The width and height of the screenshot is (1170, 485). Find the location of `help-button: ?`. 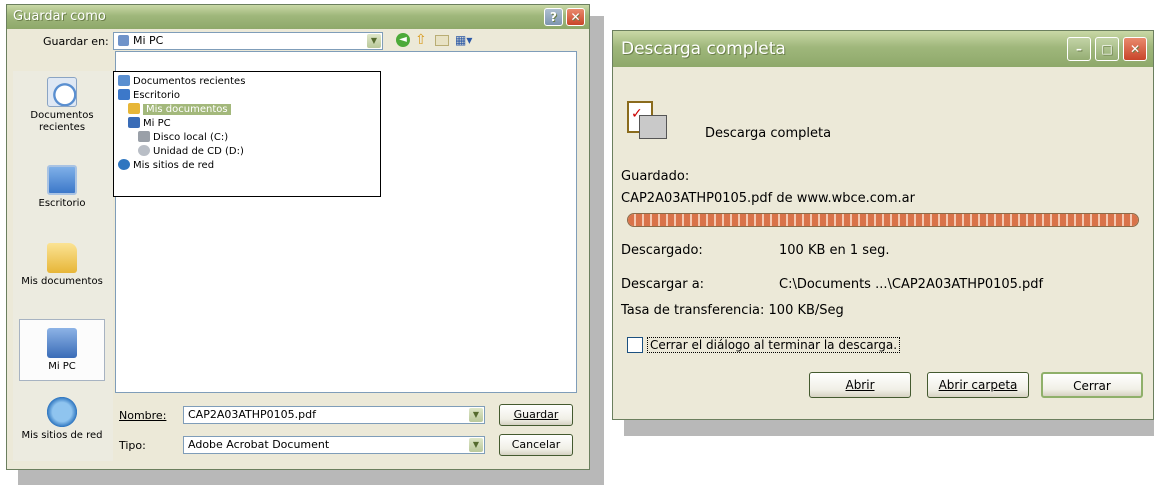

help-button: ? is located at coordinates (553, 17).